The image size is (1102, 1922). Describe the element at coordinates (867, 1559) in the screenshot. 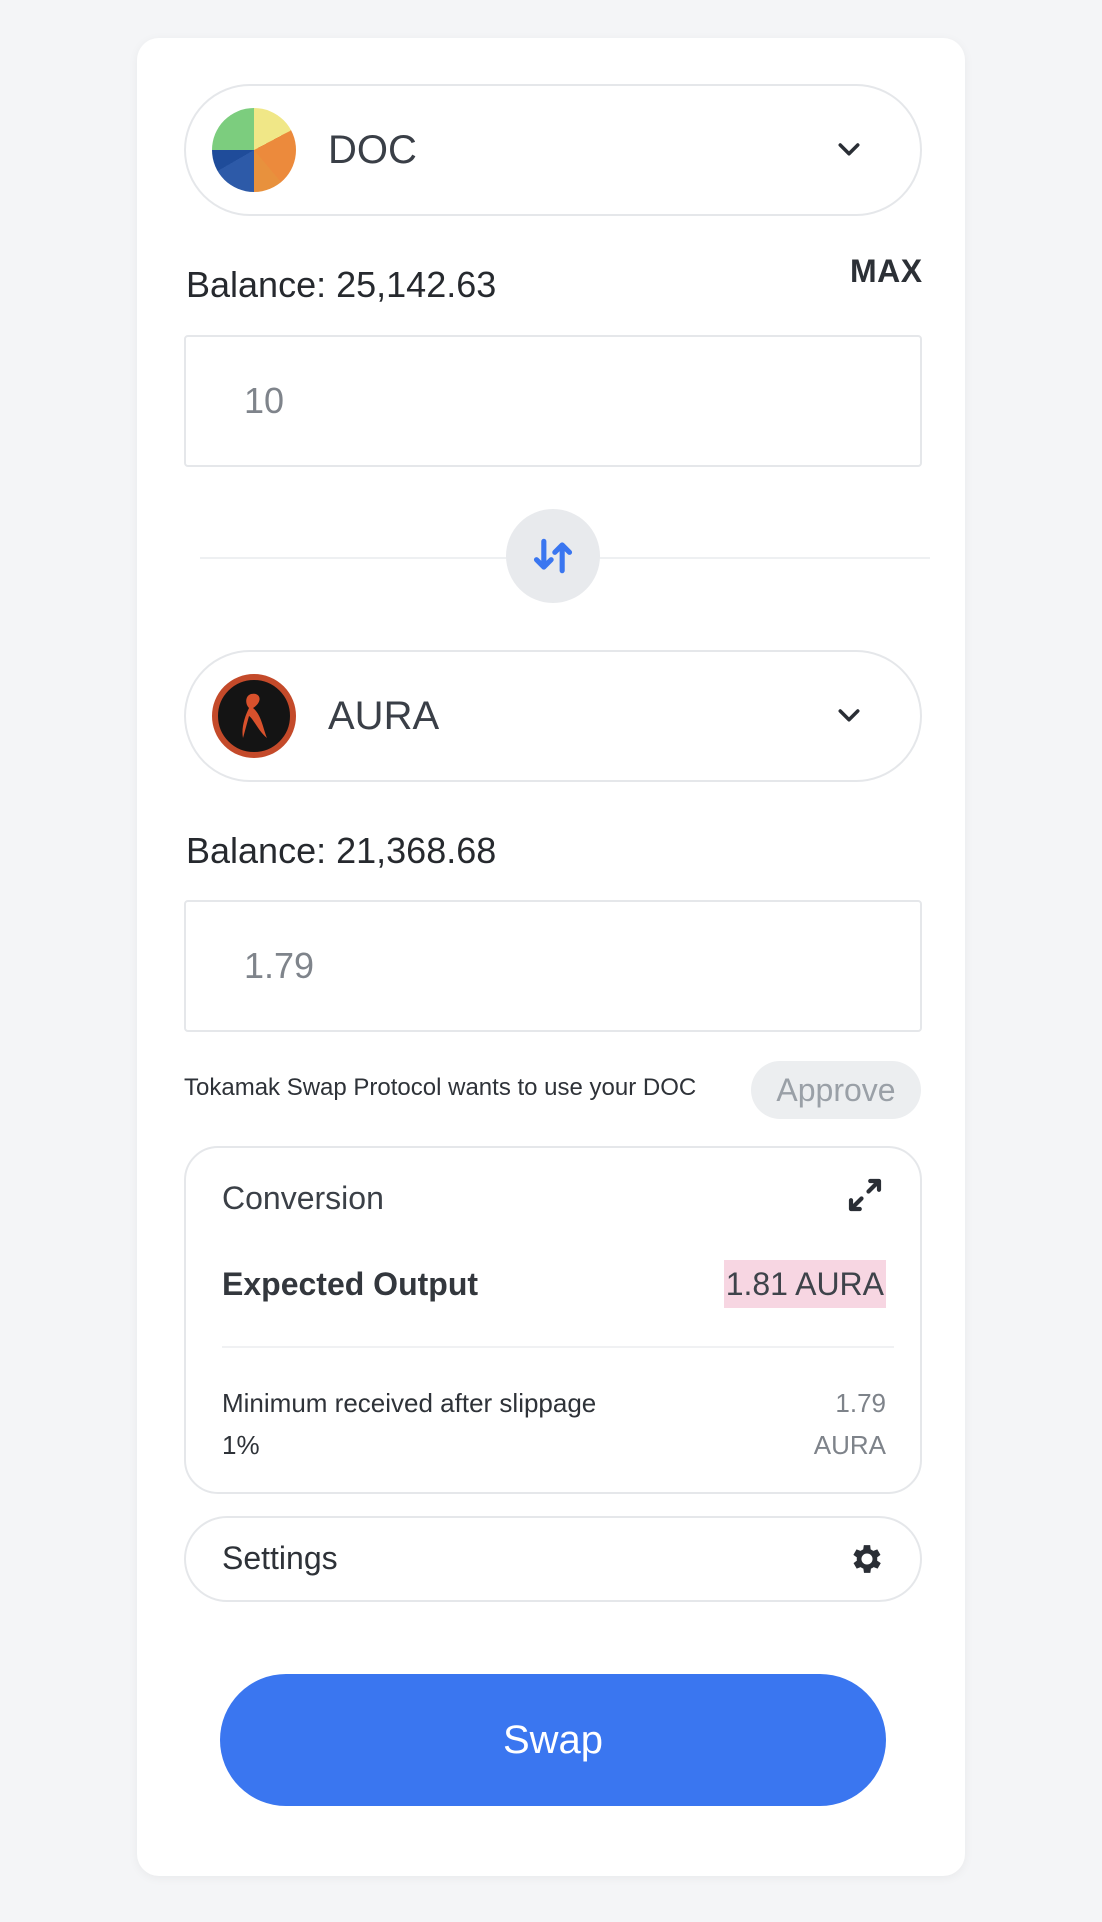

I see `gear-icon` at that location.